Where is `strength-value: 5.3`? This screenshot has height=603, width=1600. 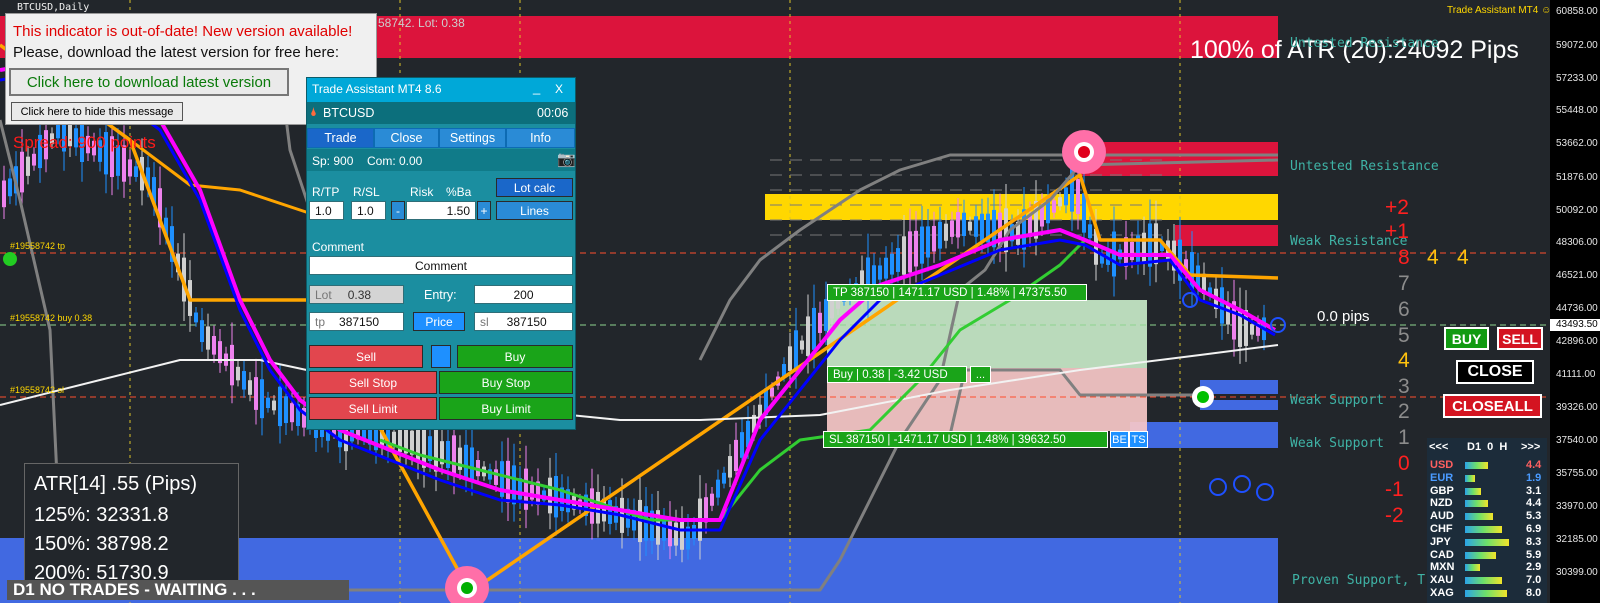 strength-value: 5.3 is located at coordinates (1534, 516).